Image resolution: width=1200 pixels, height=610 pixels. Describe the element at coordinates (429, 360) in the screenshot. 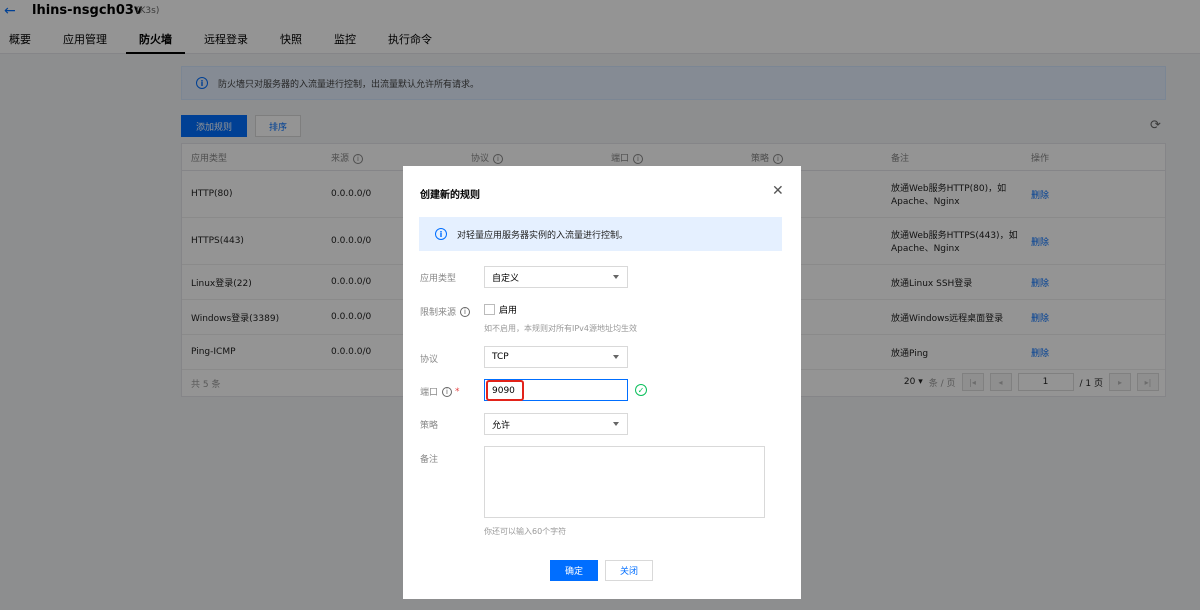

I see `protocol-label: 协议` at that location.